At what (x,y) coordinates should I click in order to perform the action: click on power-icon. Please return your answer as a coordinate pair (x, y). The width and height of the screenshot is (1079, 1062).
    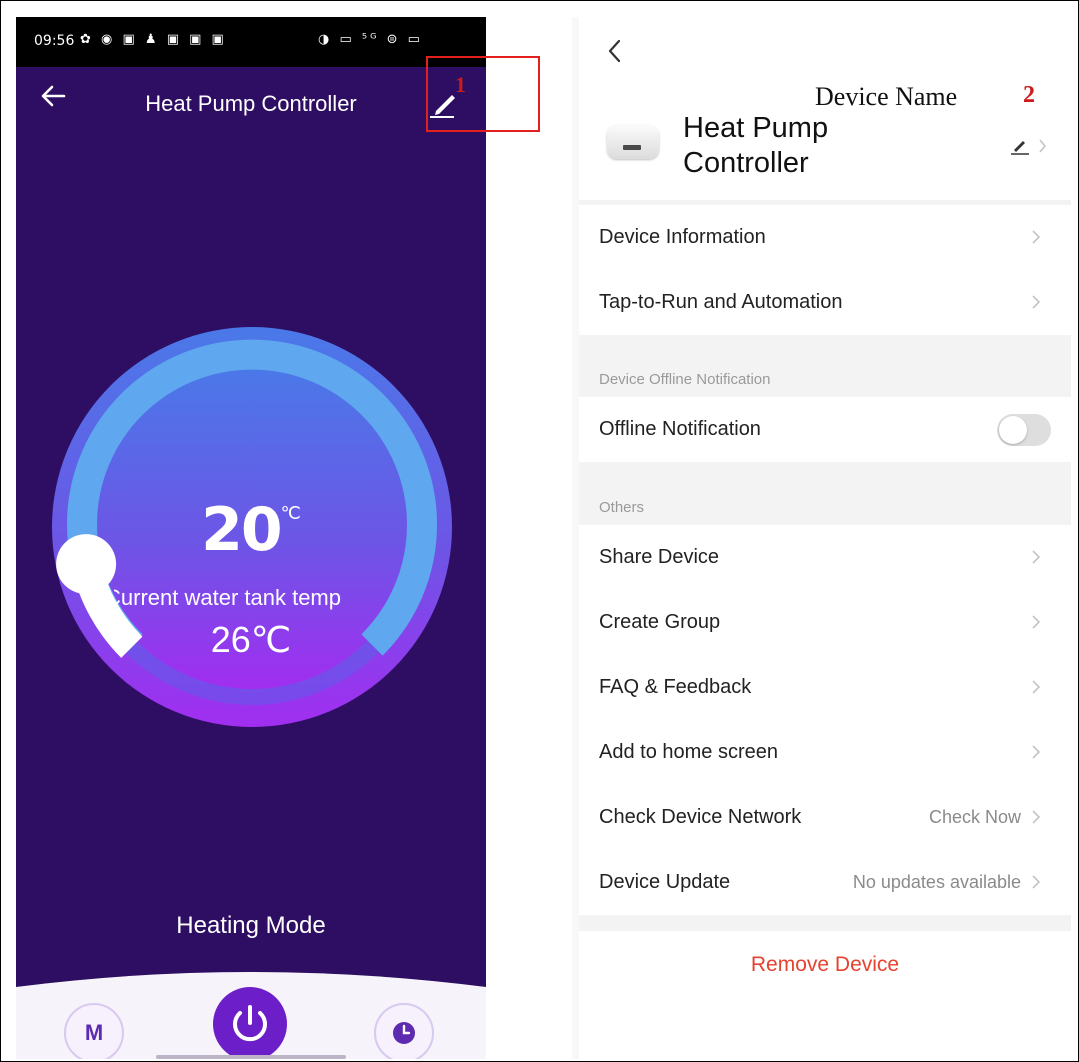
    Looking at the image, I should click on (250, 1023).